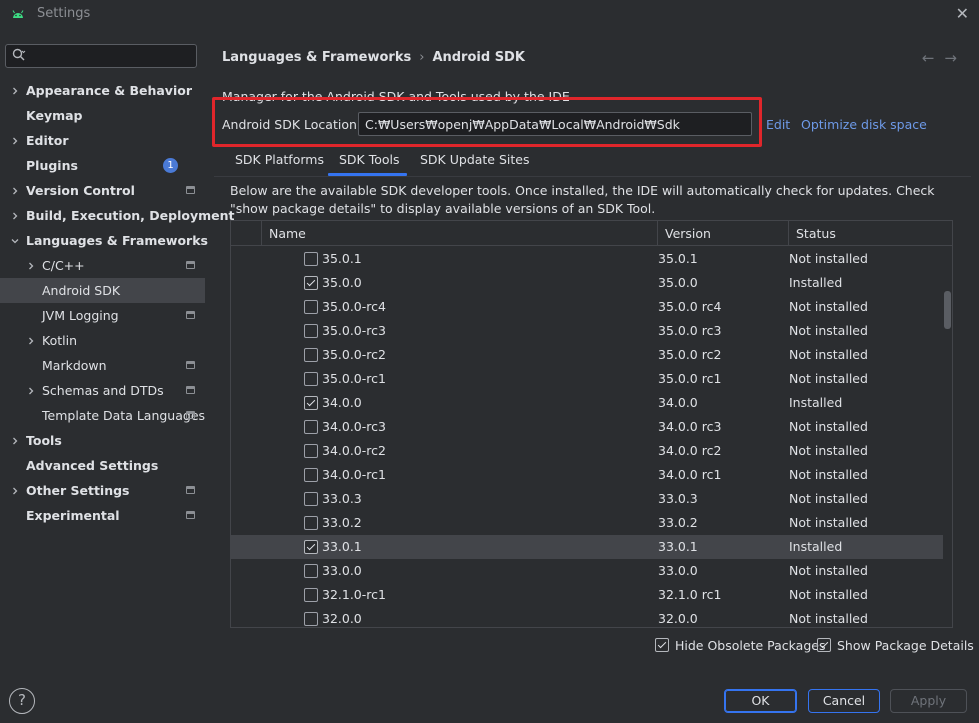 The width and height of the screenshot is (979, 723). I want to click on tab-sdk-platforms: SDK Platforms, so click(279, 159).